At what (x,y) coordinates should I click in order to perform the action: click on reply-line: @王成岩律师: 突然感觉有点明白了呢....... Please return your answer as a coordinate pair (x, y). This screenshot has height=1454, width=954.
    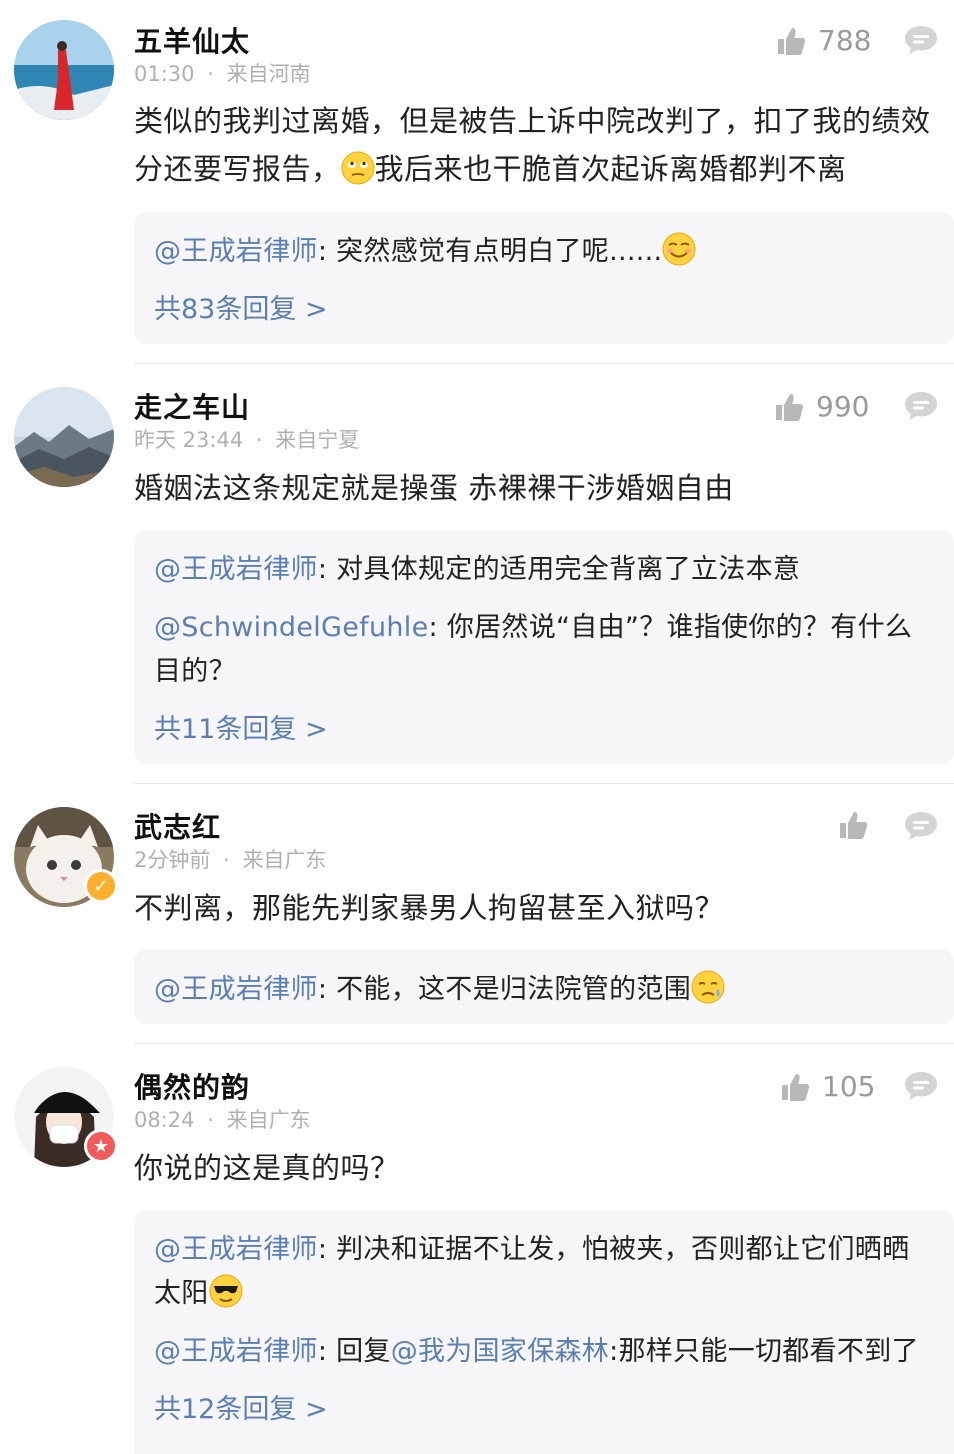
    Looking at the image, I should click on (544, 252).